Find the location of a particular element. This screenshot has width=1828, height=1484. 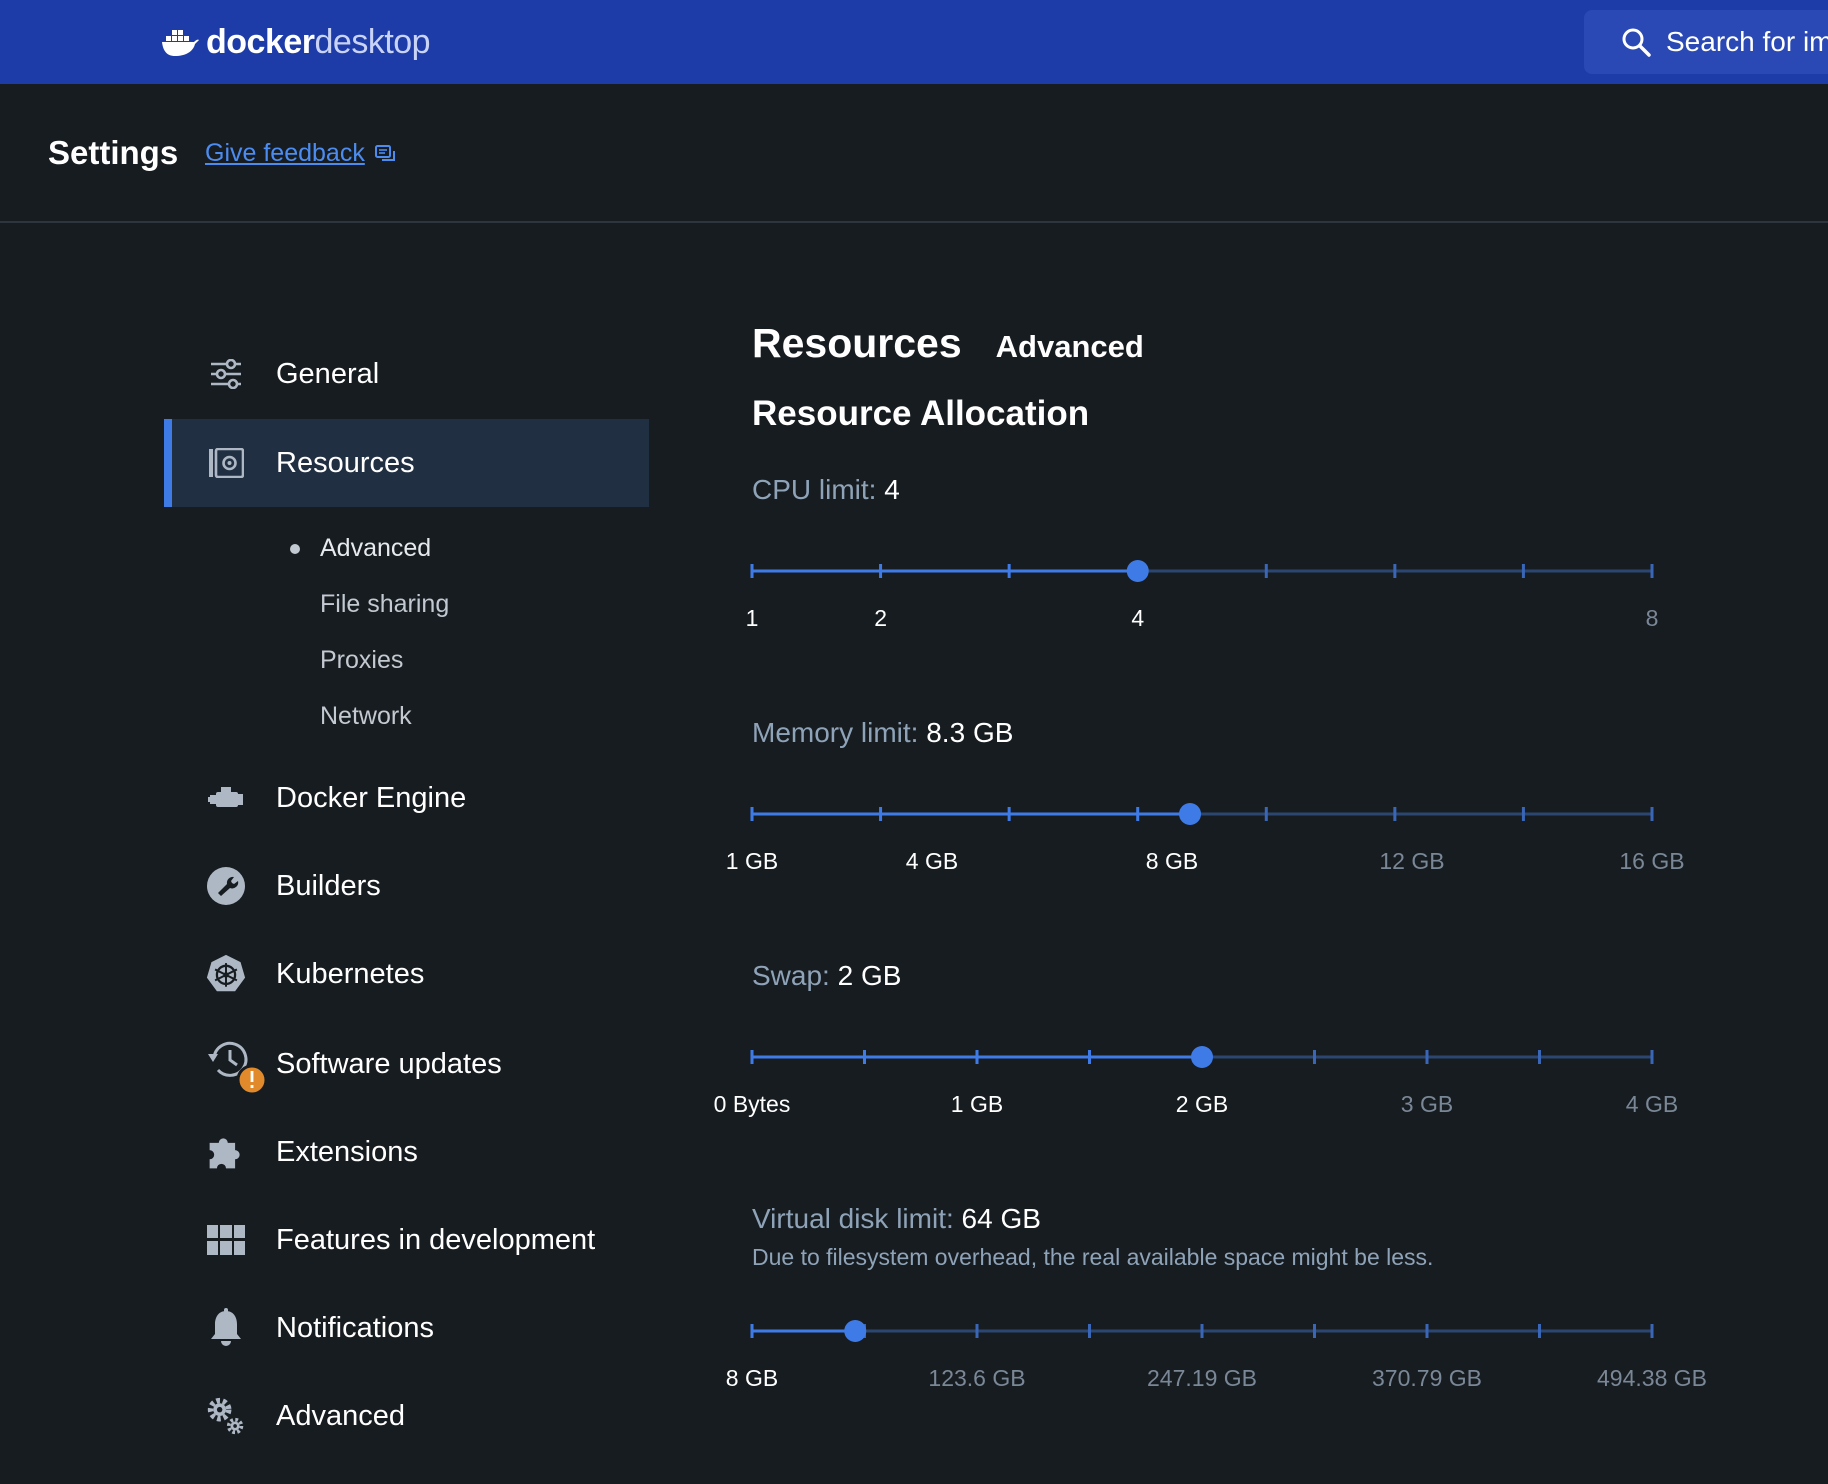

virtual-disk-limit-value: 64 GB is located at coordinates (1001, 1218).